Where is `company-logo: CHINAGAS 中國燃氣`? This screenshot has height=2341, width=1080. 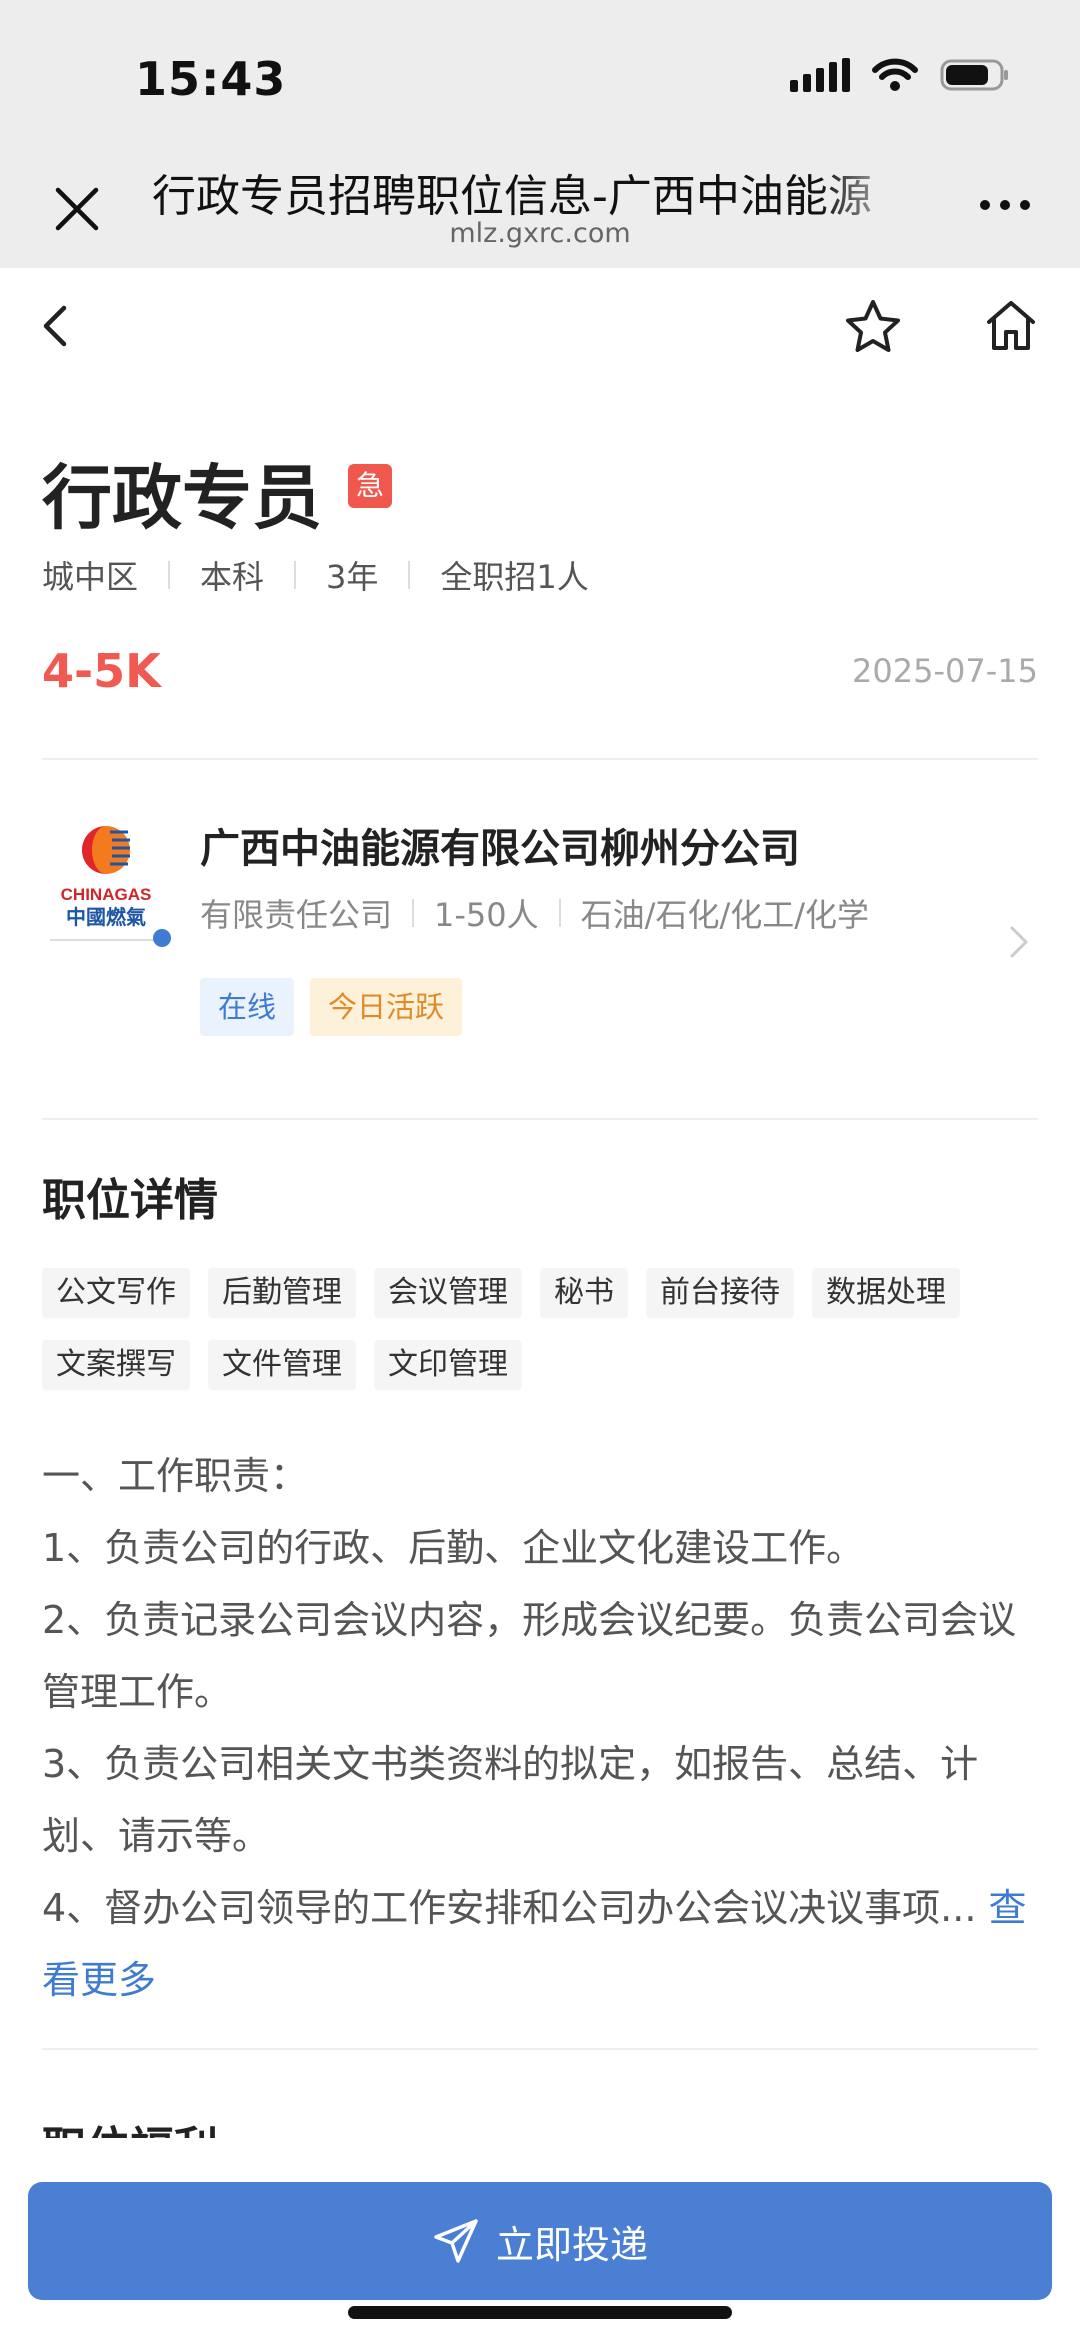
company-logo: CHINAGAS 中國燃氣 is located at coordinates (110, 886).